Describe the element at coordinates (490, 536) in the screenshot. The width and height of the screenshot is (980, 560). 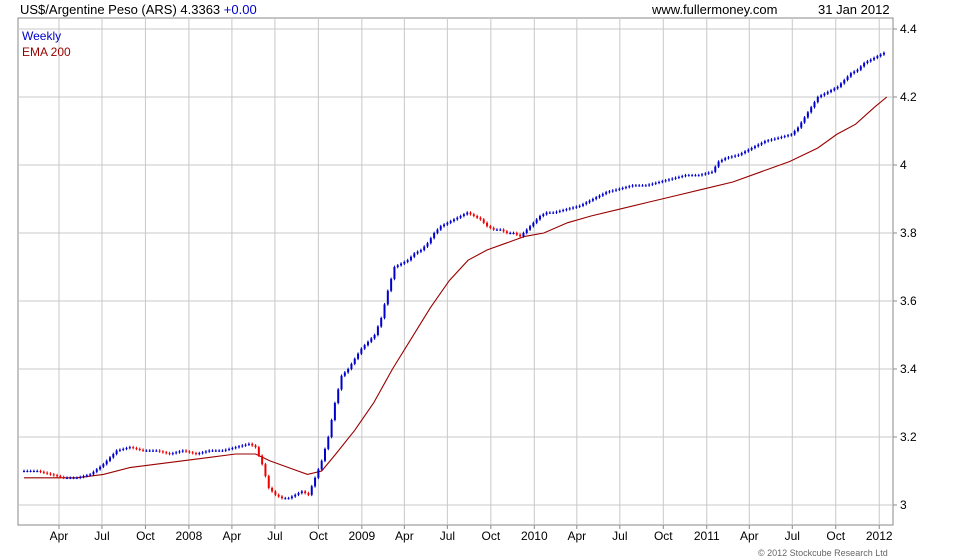
I see `x-tick-label: Oct` at that location.